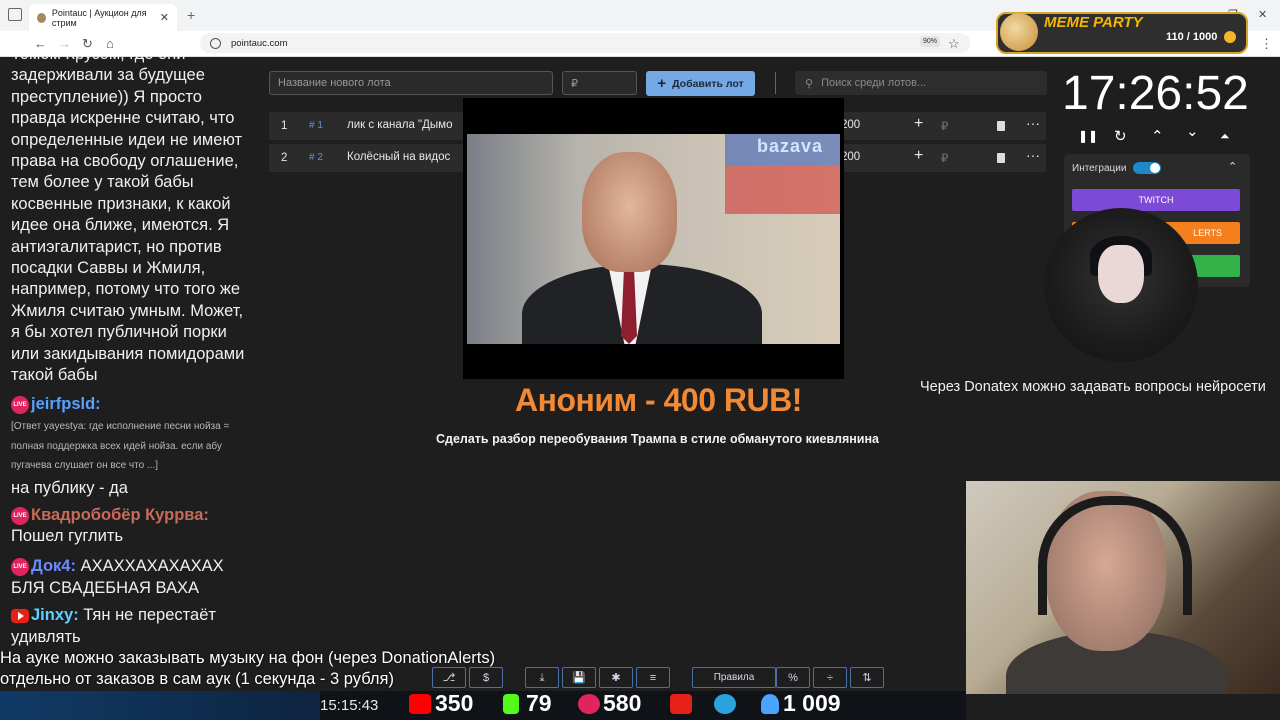 The image size is (1280, 720). Describe the element at coordinates (511, 704) in the screenshot. I see `kick-icon` at that location.